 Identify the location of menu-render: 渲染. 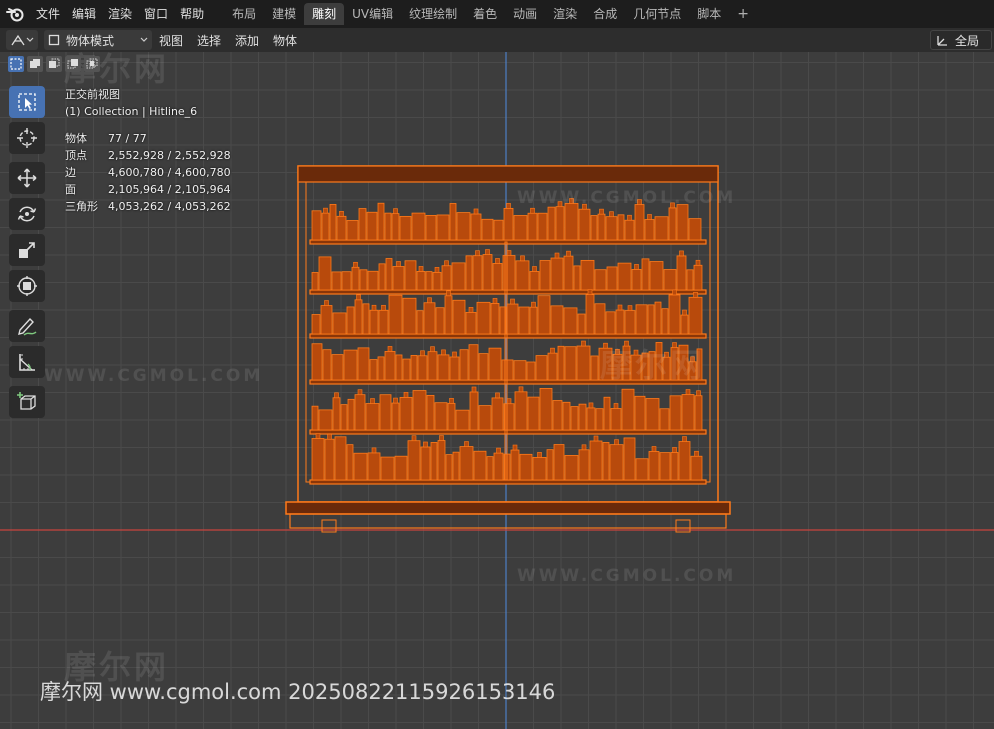
(120, 14).